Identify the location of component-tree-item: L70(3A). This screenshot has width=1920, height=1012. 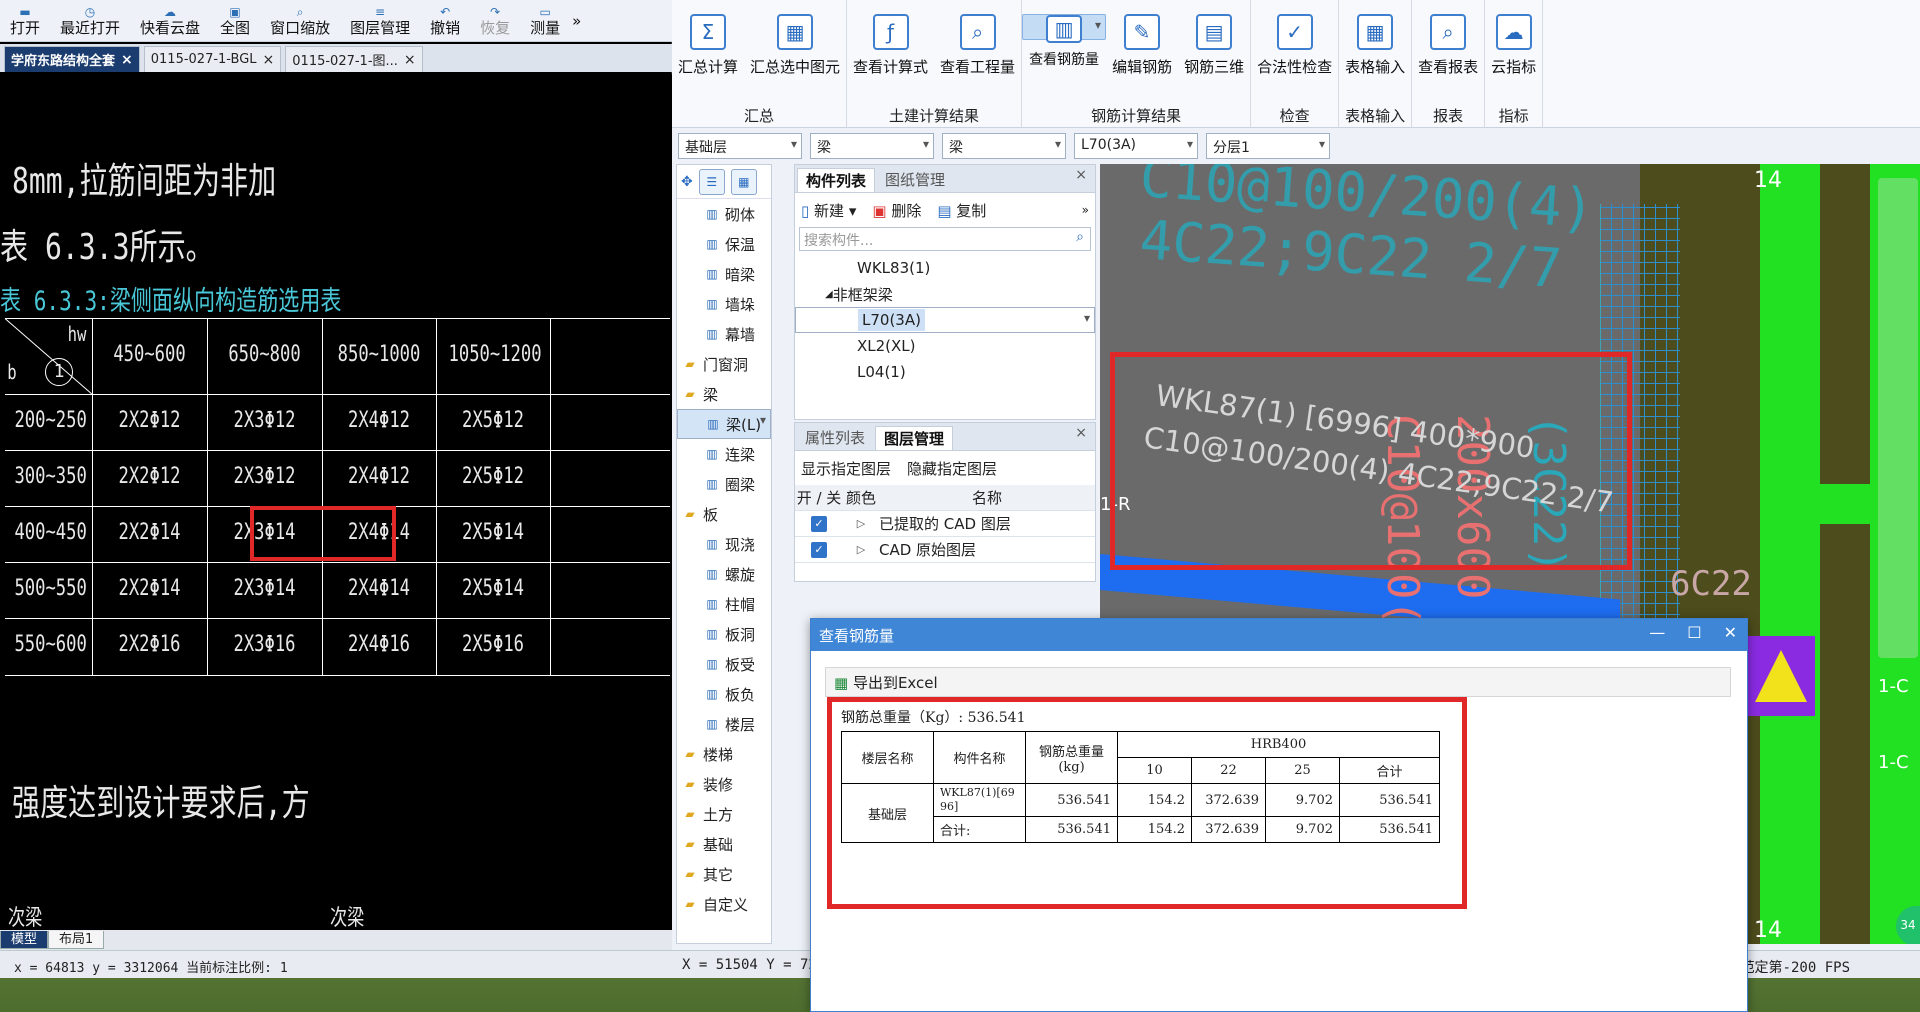
(945, 320).